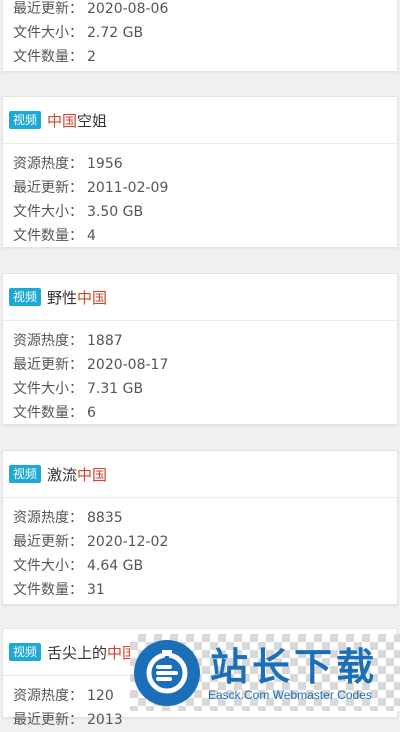 The height and width of the screenshot is (732, 400). Describe the element at coordinates (68, 341) in the screenshot. I see `detail-popularity: 资源热度： 1887` at that location.